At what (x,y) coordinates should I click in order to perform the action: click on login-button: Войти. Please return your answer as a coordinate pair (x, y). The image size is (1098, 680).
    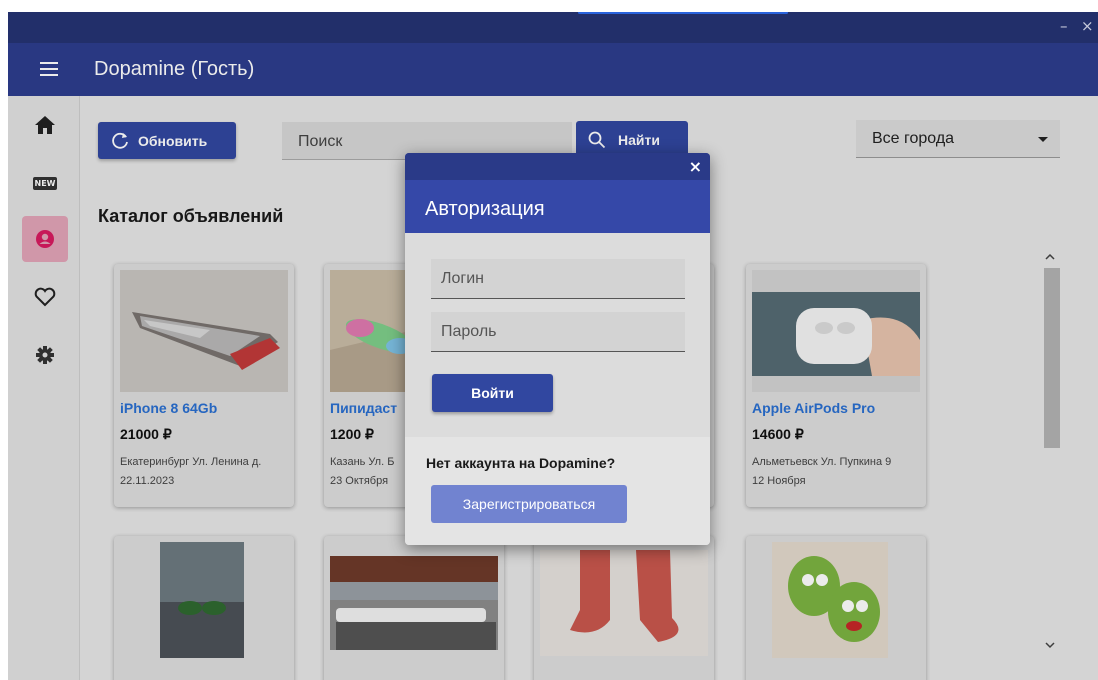
    Looking at the image, I should click on (492, 393).